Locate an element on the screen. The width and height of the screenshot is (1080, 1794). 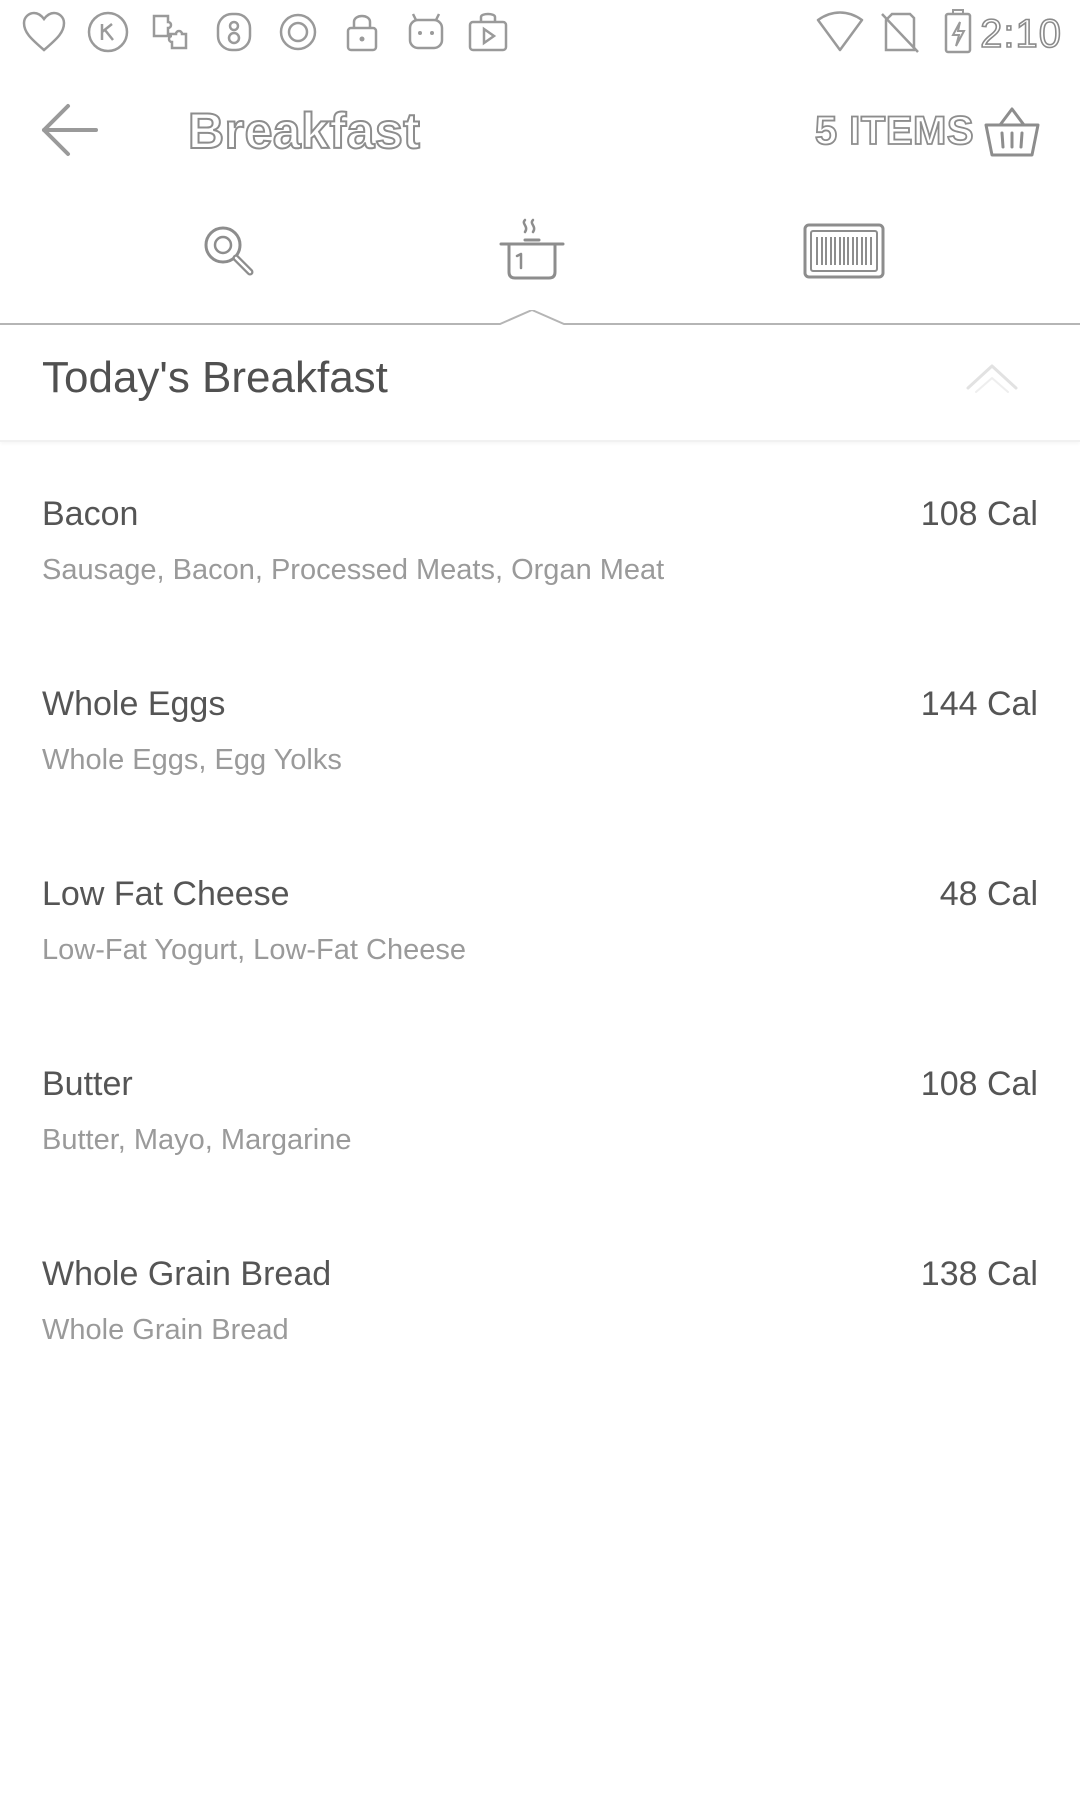
food-calories: 48 Cal is located at coordinates (988, 894).